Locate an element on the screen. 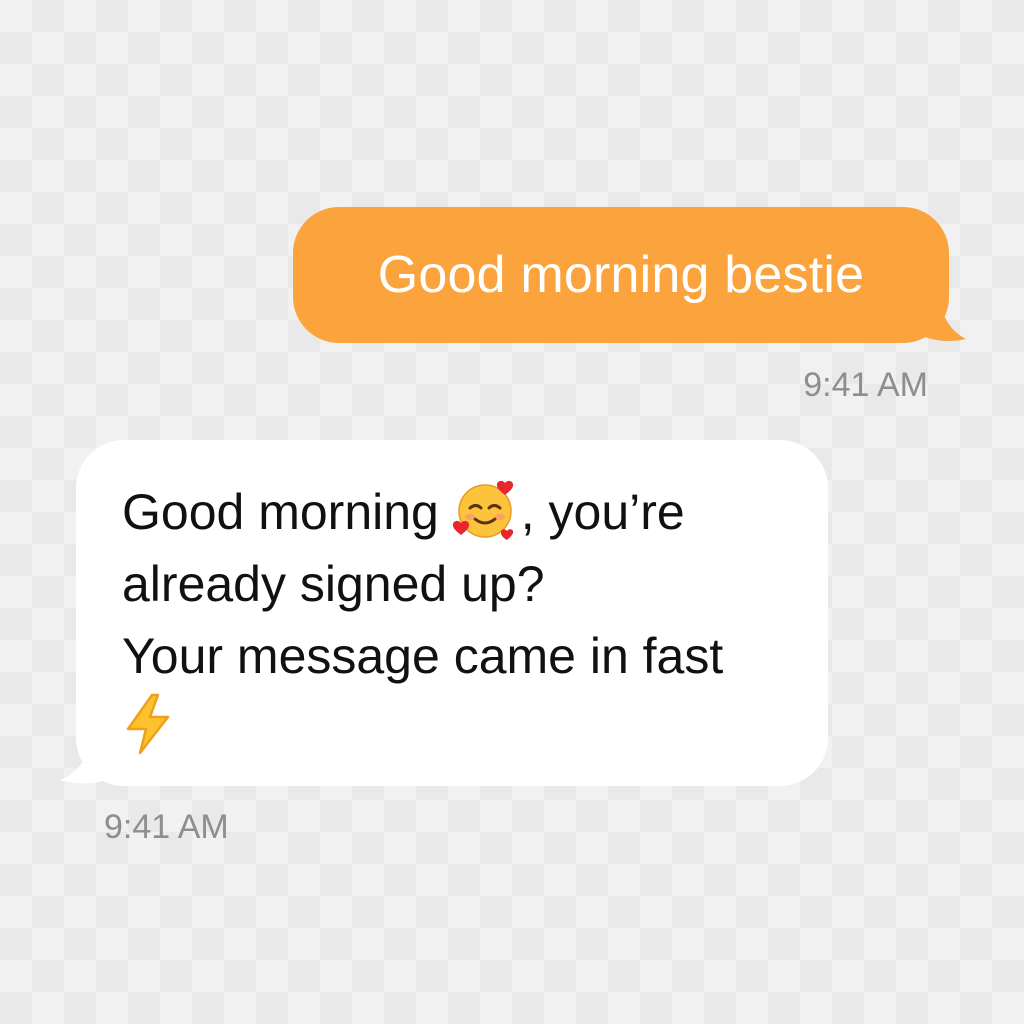 The width and height of the screenshot is (1024, 1024). outgoing-message: Good morning bestie is located at coordinates (629, 275).